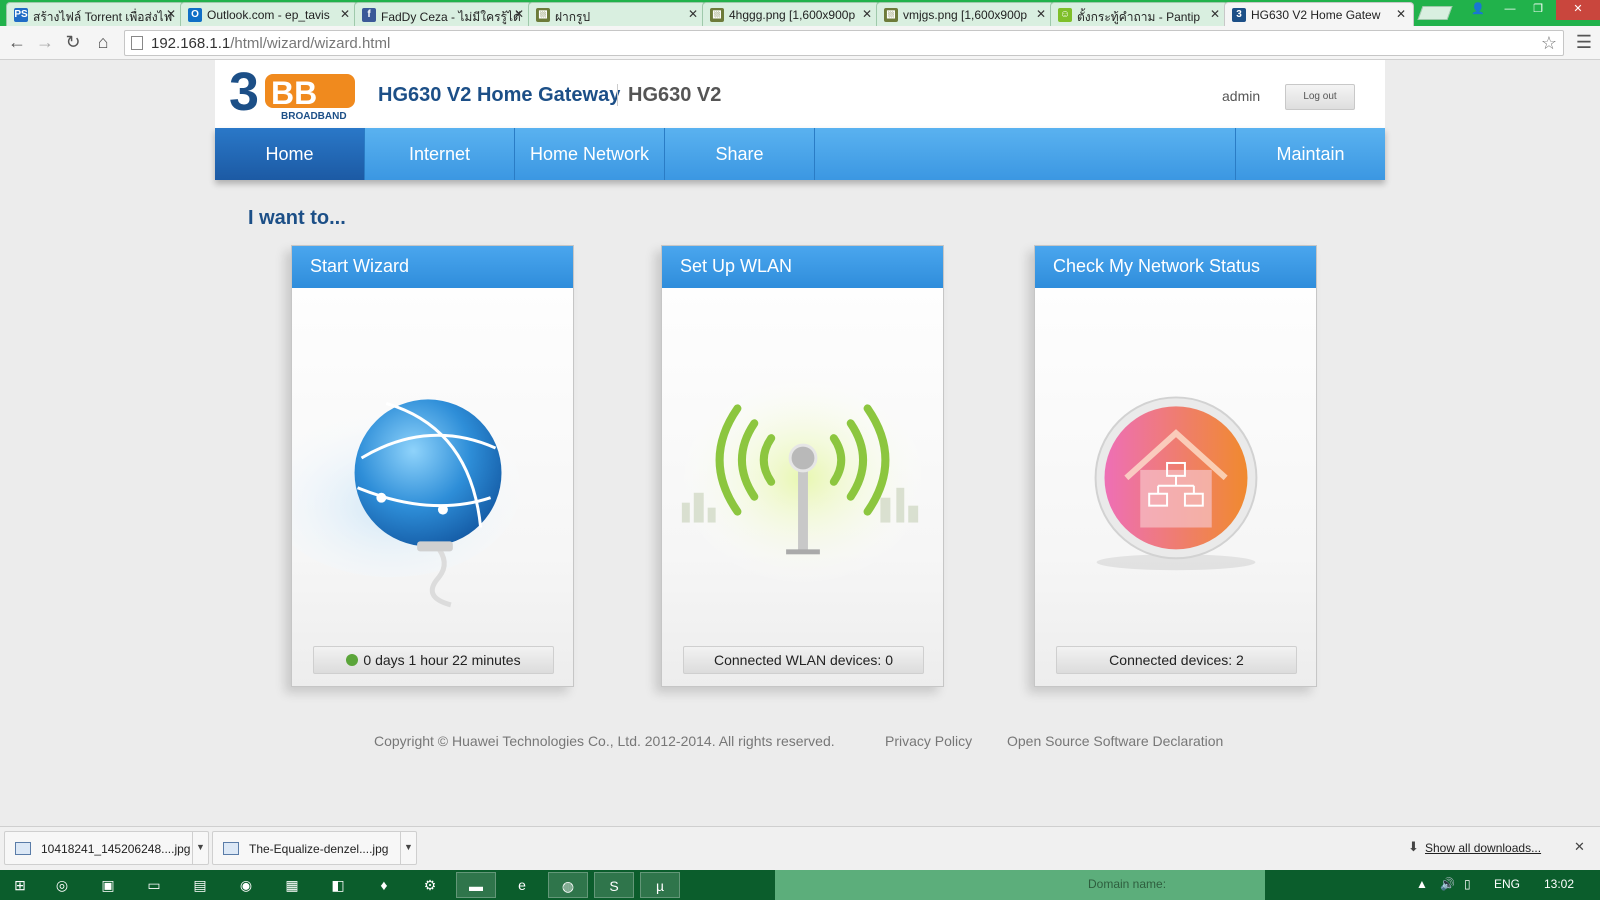  What do you see at coordinates (108, 885) in the screenshot?
I see `app-icon: ▣` at bounding box center [108, 885].